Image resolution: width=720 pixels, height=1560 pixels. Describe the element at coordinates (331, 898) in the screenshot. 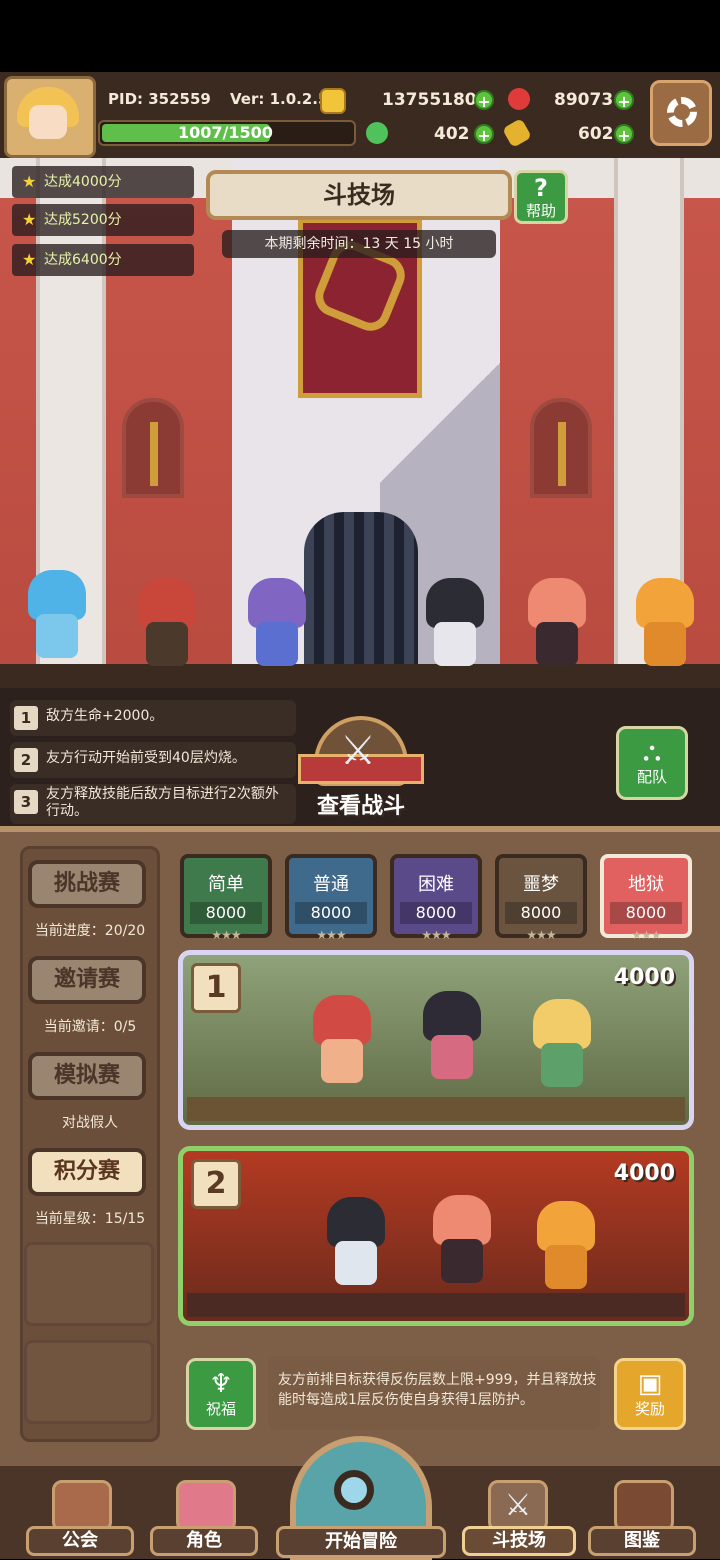

I see `difficulty-normal: 普通 8000 ★★★` at that location.